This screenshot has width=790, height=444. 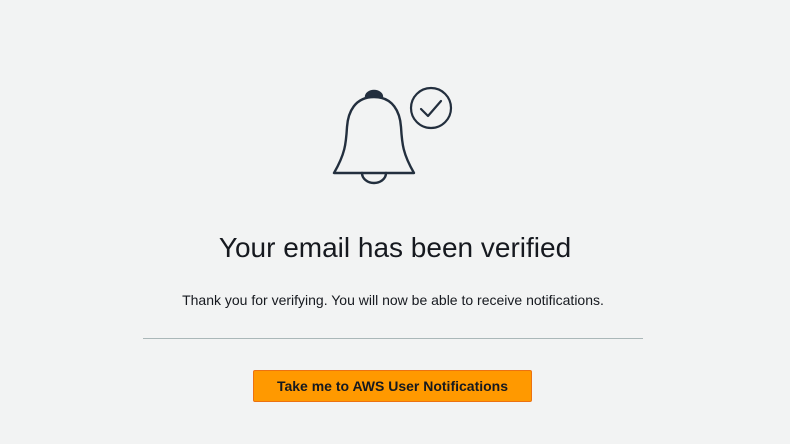 I want to click on page-title: Your email has been verified, so click(x=395, y=247).